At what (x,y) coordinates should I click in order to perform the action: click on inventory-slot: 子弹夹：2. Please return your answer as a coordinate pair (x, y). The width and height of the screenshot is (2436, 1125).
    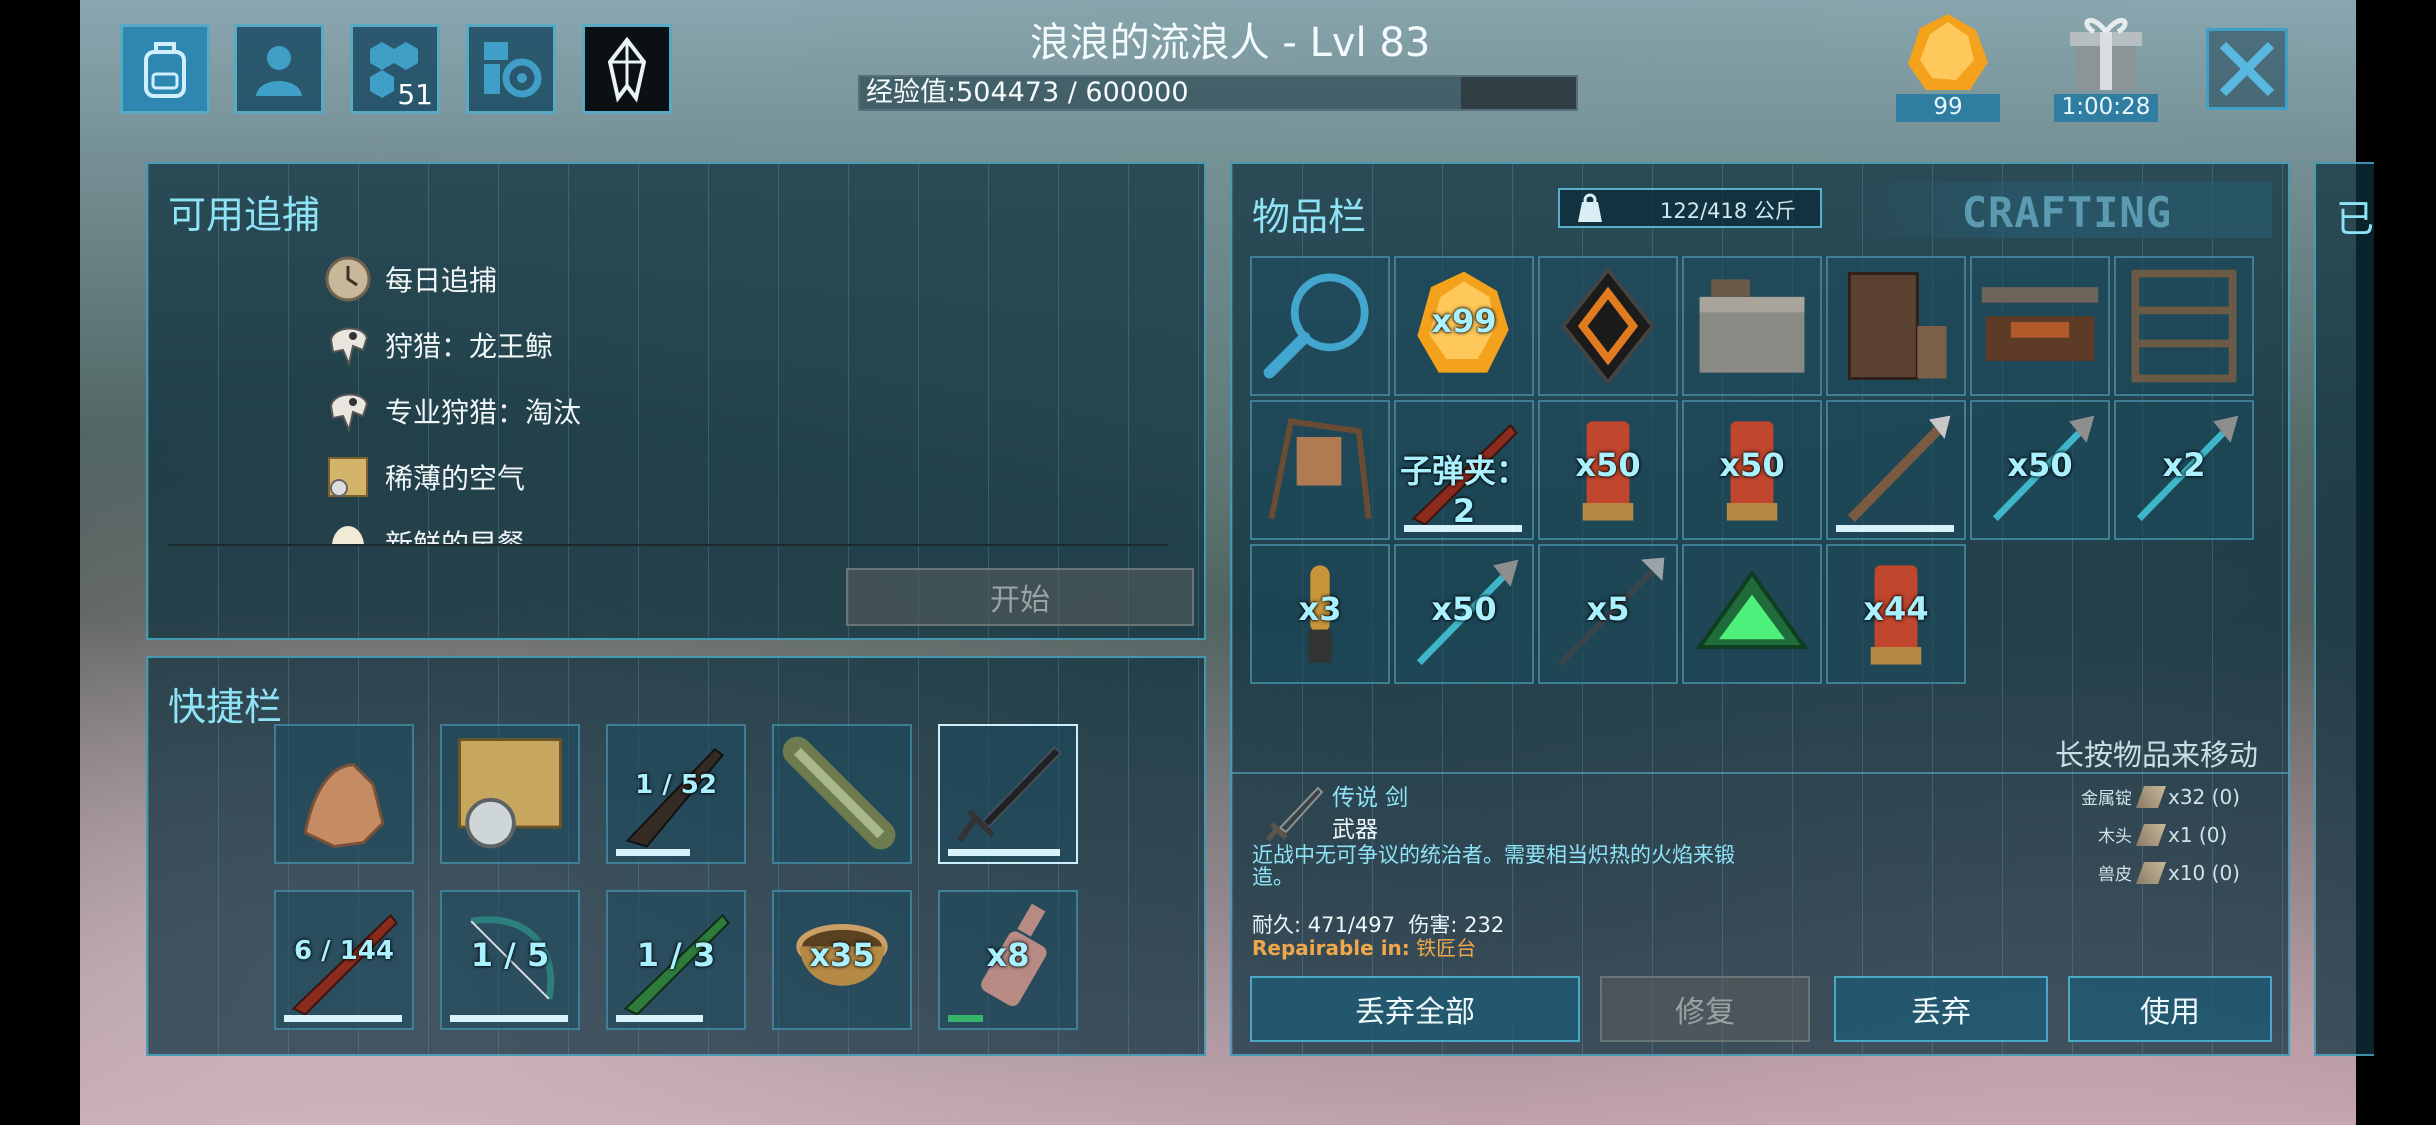
    Looking at the image, I should click on (1464, 470).